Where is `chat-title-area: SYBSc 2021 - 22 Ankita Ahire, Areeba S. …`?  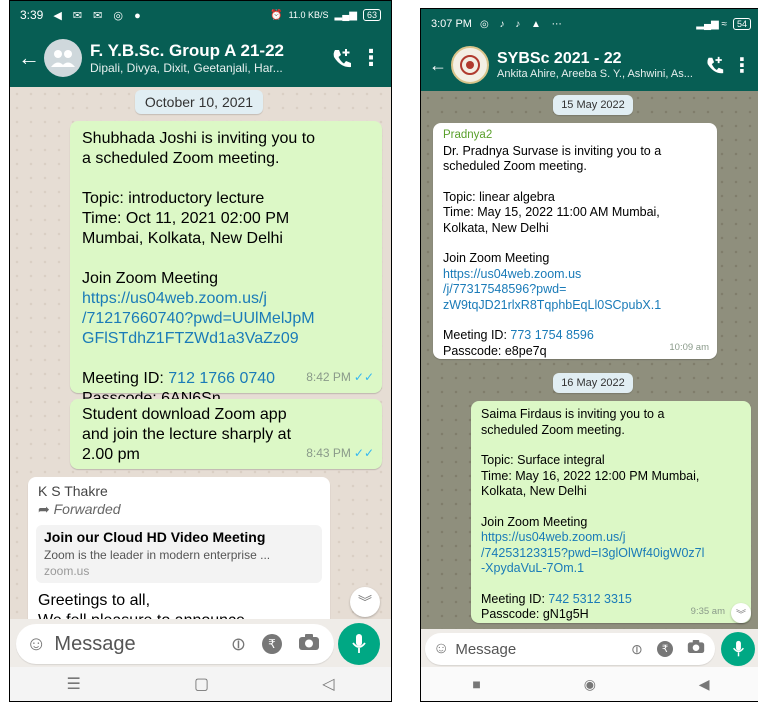 chat-title-area: SYBSc 2021 - 22 Ankita Ahire, Areeba S. … is located at coordinates (598, 65).